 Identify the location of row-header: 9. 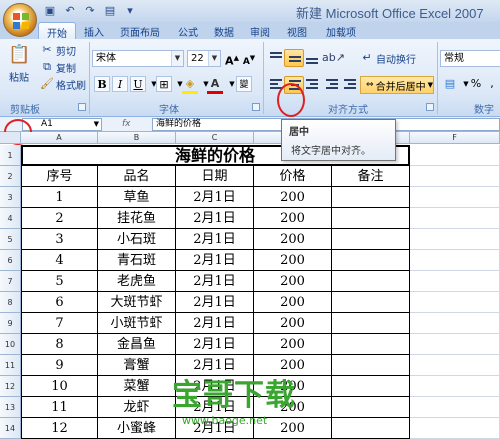
(10, 323).